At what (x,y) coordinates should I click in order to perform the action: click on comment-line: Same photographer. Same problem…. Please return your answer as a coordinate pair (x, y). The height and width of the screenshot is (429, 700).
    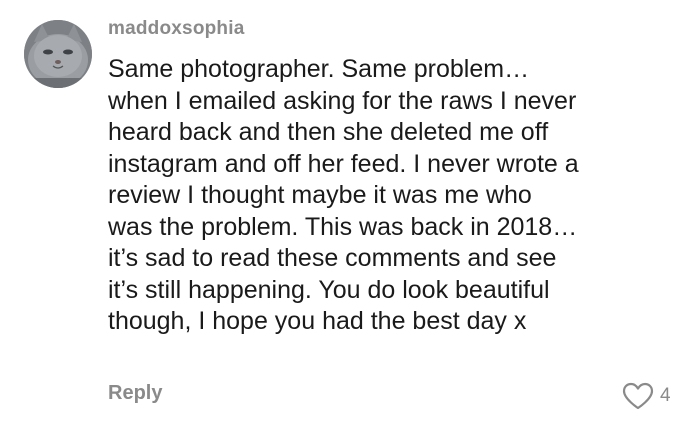
    Looking at the image, I should click on (319, 69).